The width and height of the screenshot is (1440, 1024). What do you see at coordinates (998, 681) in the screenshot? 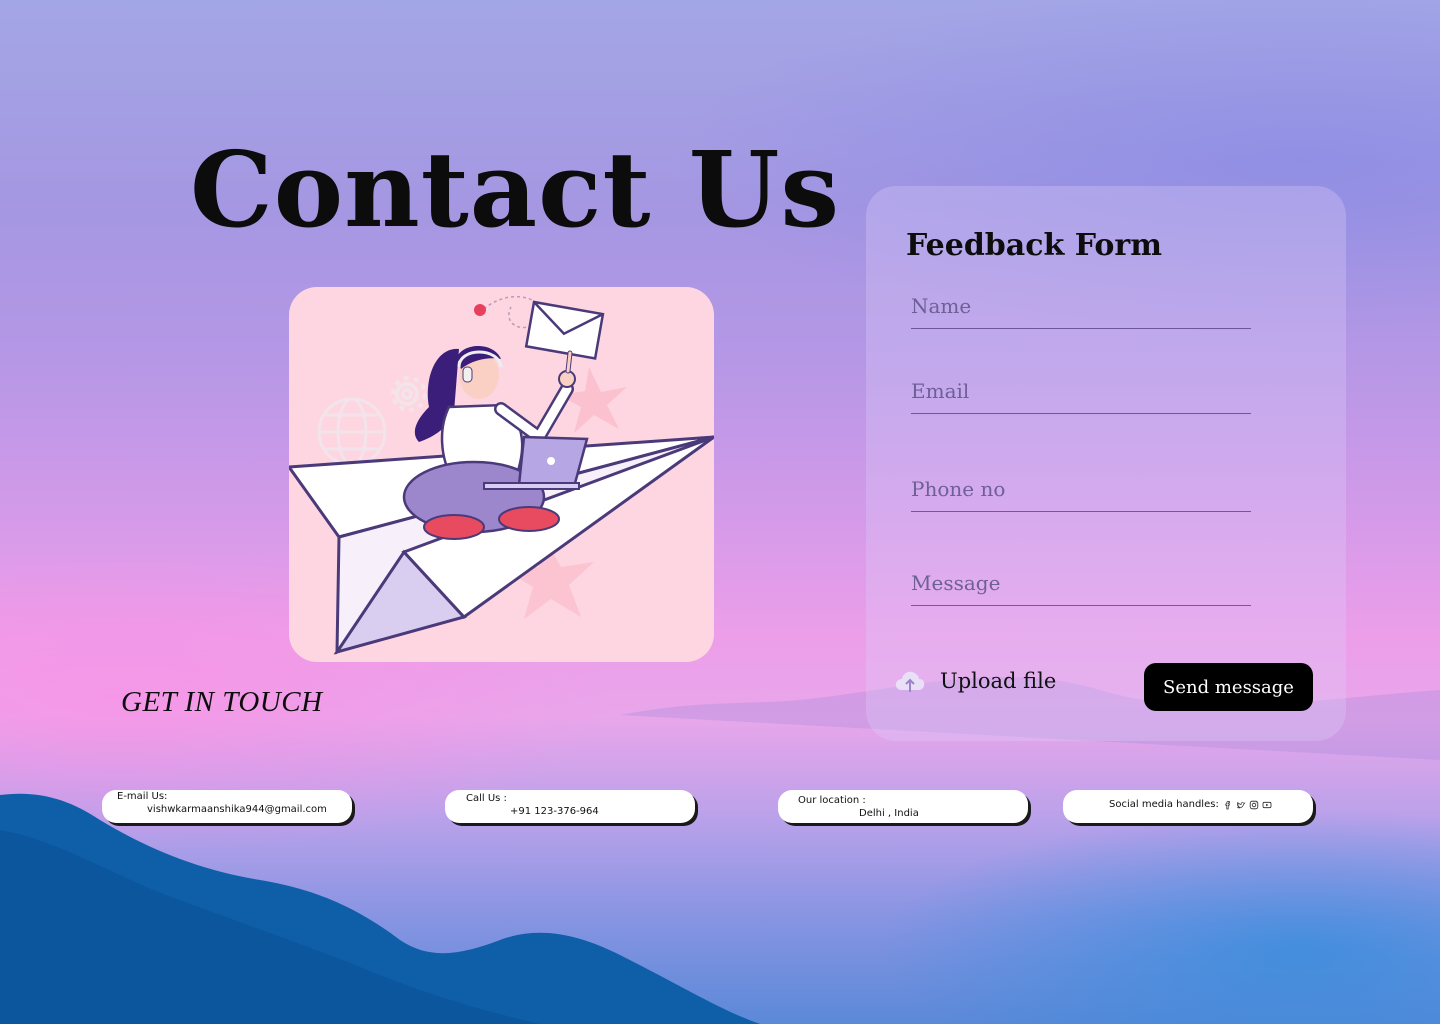
I see `upload-file-label: Upload file` at bounding box center [998, 681].